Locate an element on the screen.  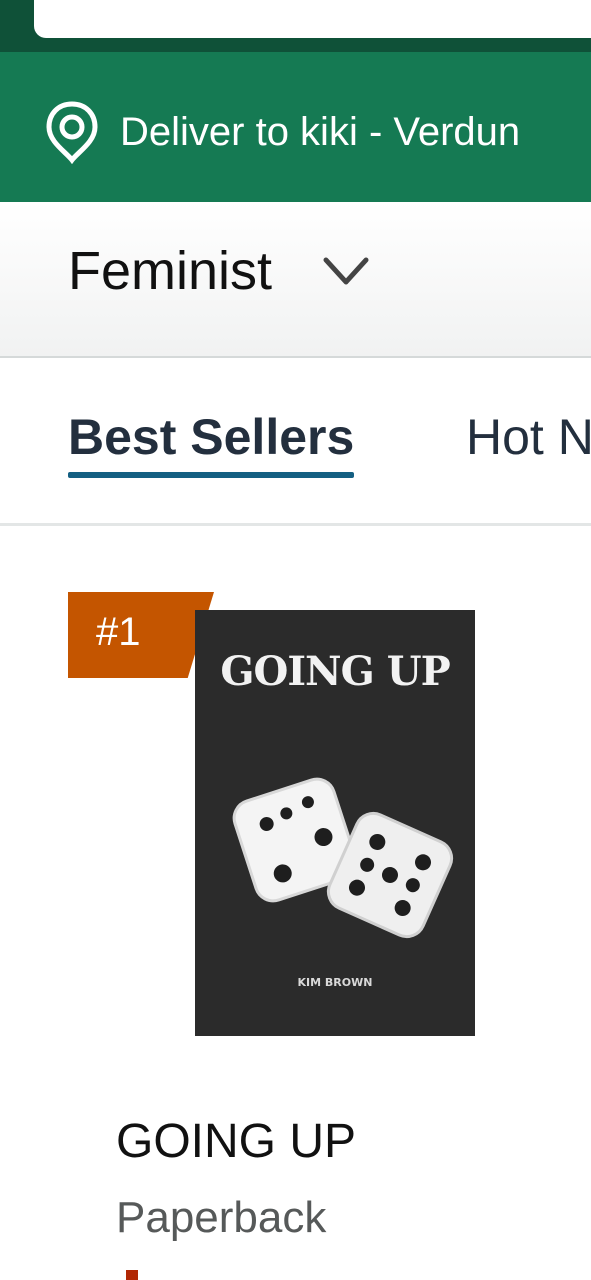
category-label: Feminist is located at coordinates (170, 271).